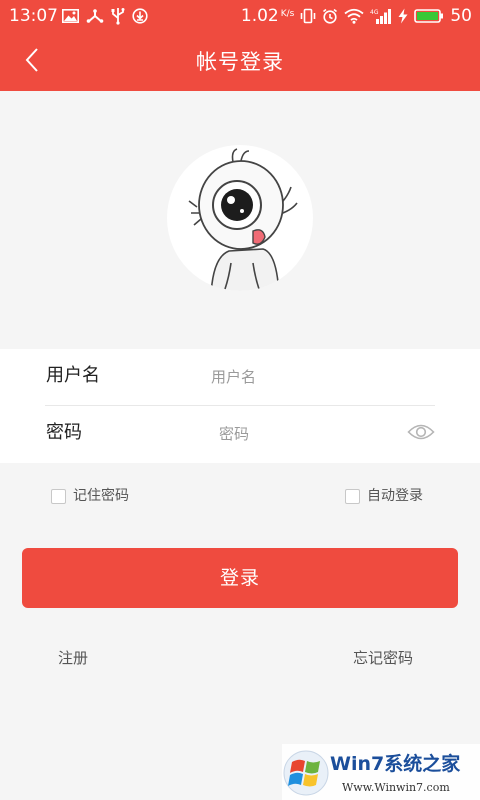 This screenshot has height=800, width=480. Describe the element at coordinates (403, 16) in the screenshot. I see `charging-icon` at that location.